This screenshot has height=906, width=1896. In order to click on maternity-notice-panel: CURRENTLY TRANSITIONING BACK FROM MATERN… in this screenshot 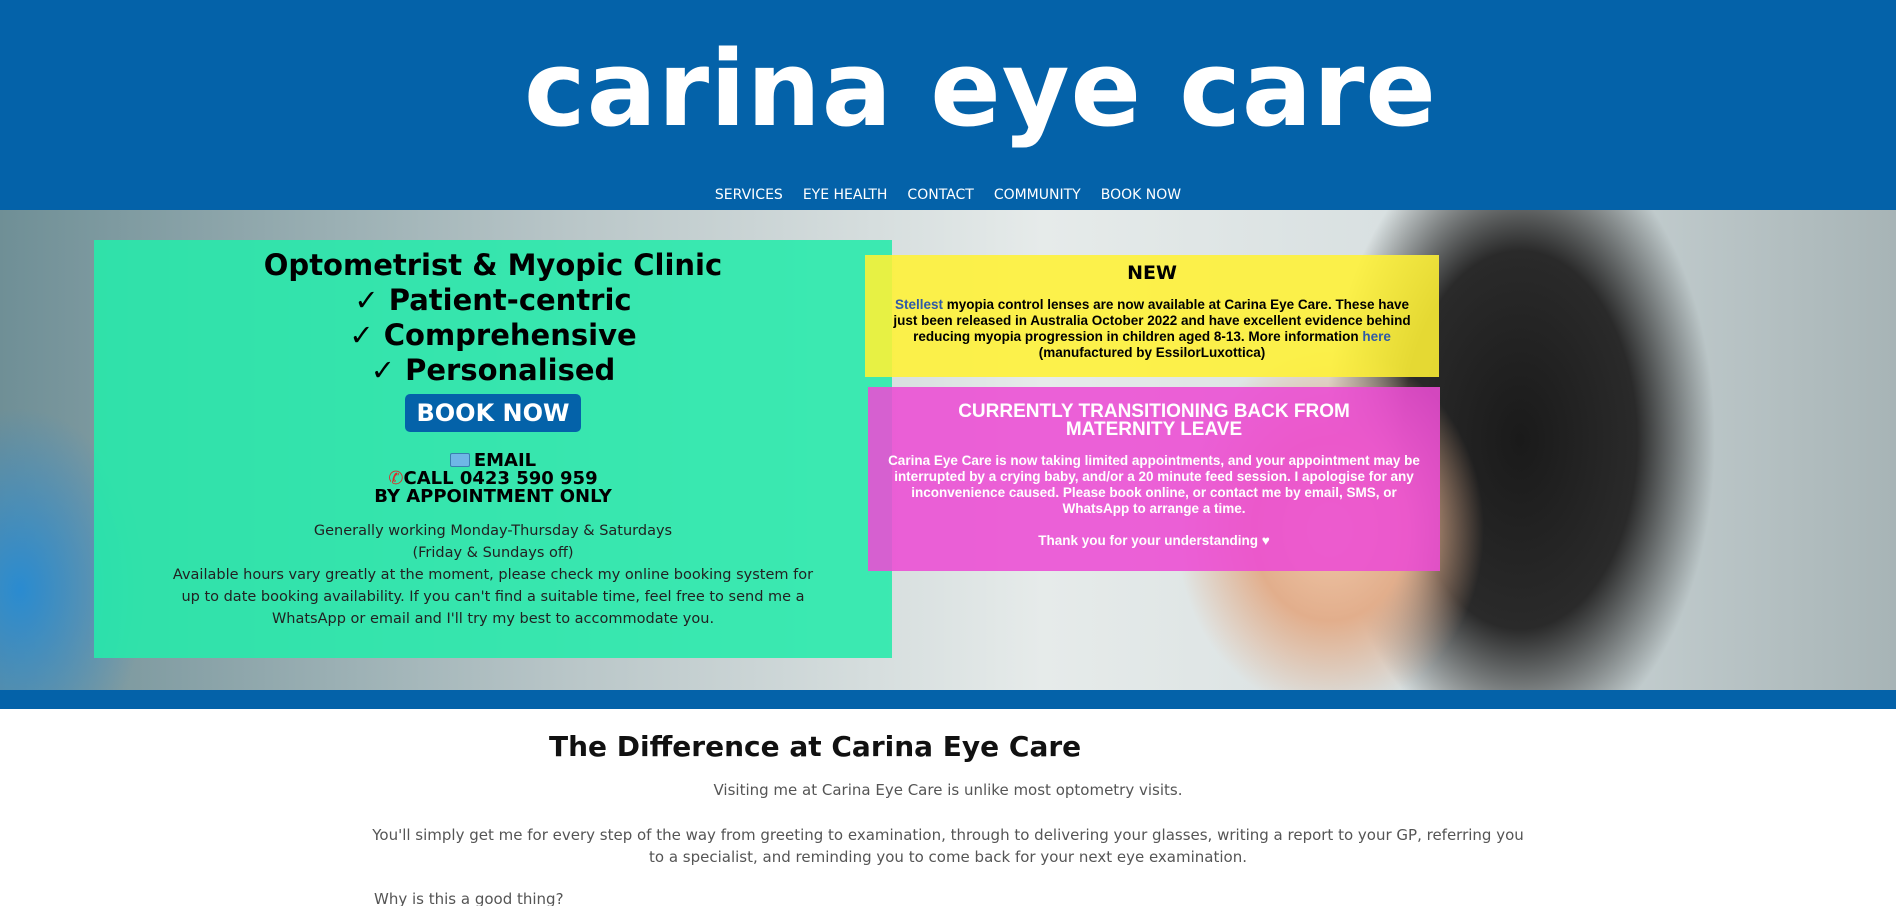, I will do `click(1154, 479)`.